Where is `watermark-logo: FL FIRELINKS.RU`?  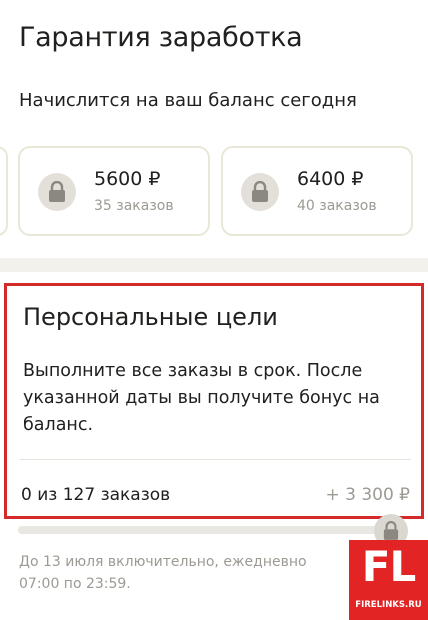
watermark-logo: FL FIRELINKS.RU is located at coordinates (388, 580).